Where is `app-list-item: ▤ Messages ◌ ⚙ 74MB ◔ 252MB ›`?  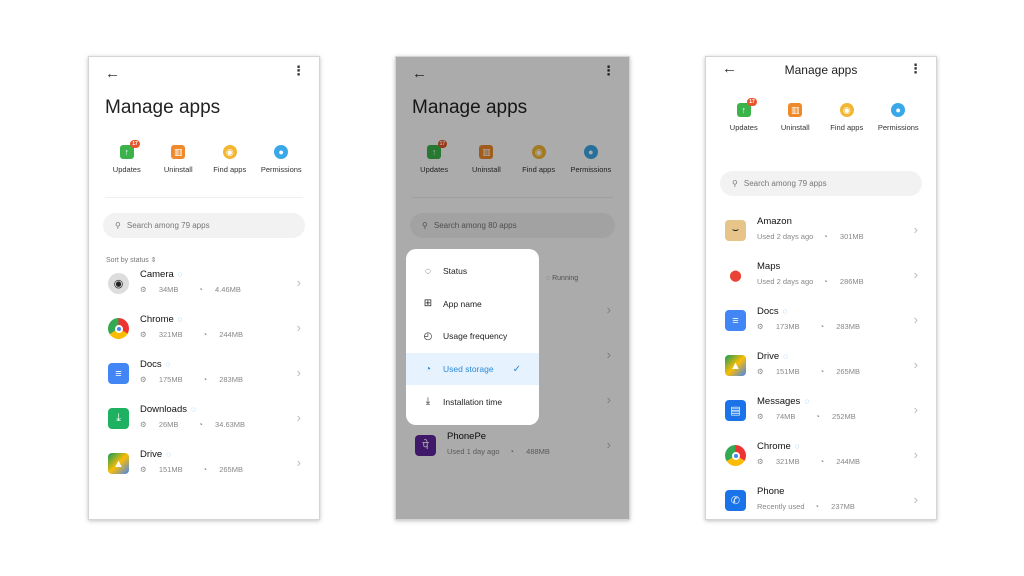 app-list-item: ▤ Messages ◌ ⚙ 74MB ◔ 252MB › is located at coordinates (821, 412).